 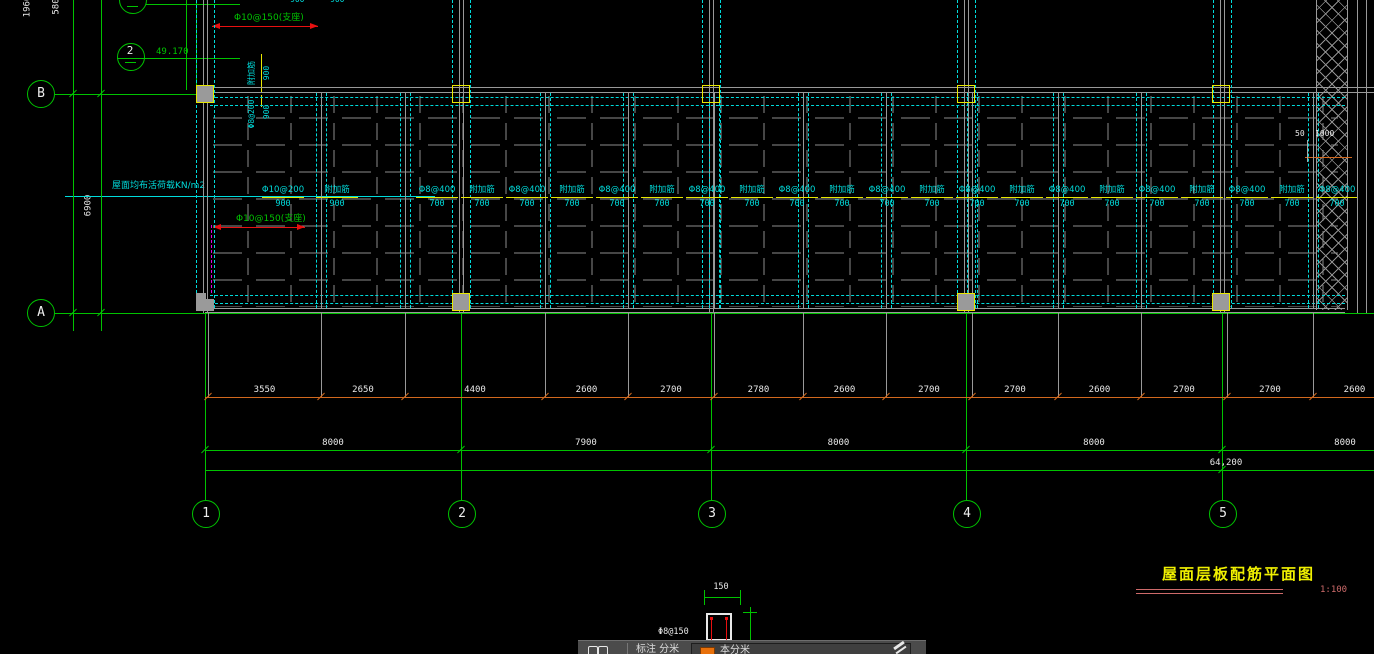 What do you see at coordinates (211, 259) in the screenshot?
I see `magenta-bar` at bounding box center [211, 259].